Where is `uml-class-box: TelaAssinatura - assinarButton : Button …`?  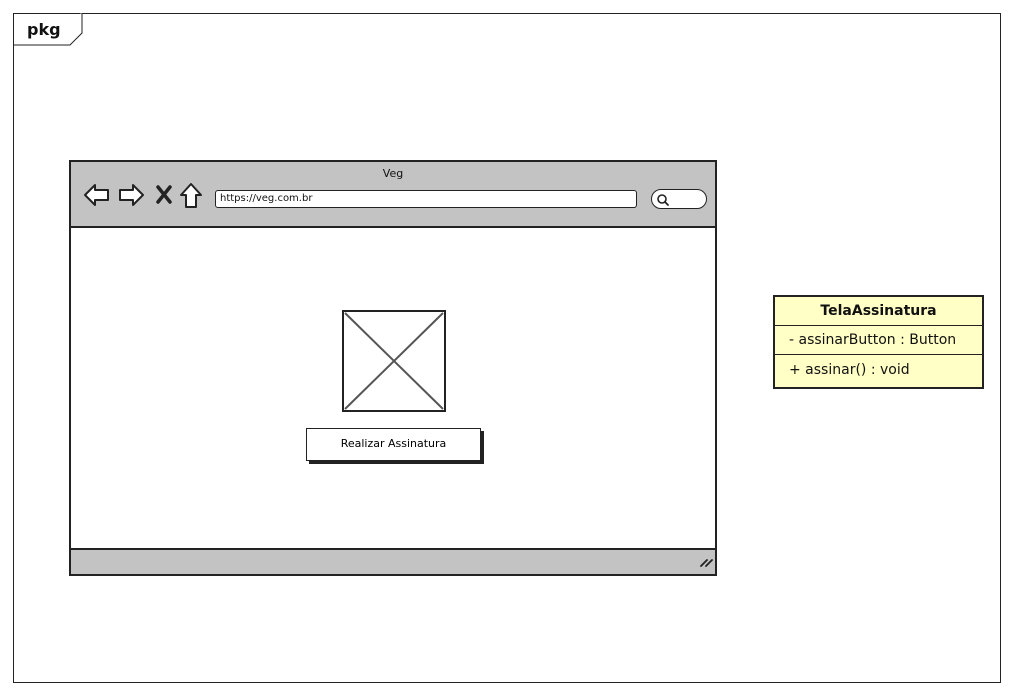 uml-class-box: TelaAssinatura - assinarButton : Button … is located at coordinates (878, 342).